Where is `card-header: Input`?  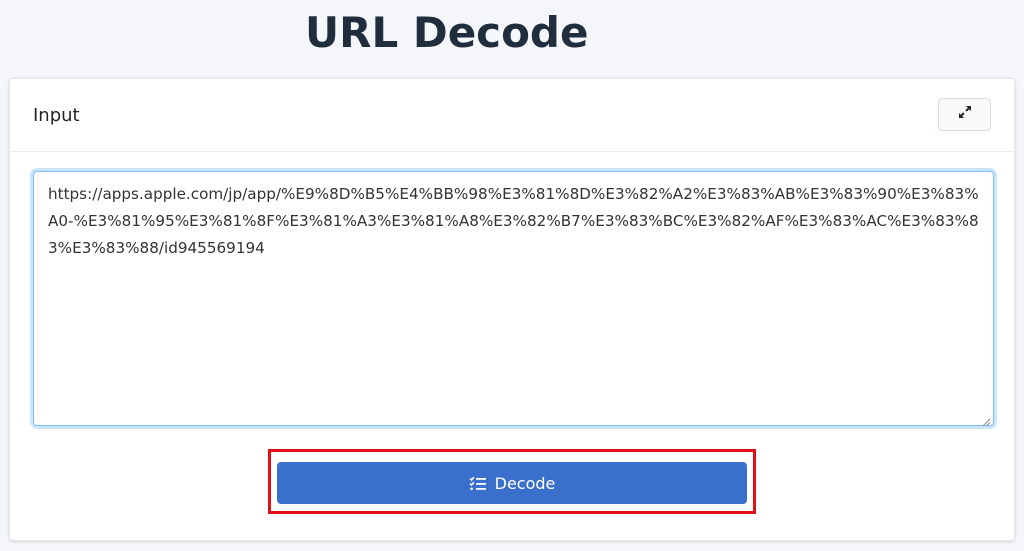 card-header: Input is located at coordinates (512, 115).